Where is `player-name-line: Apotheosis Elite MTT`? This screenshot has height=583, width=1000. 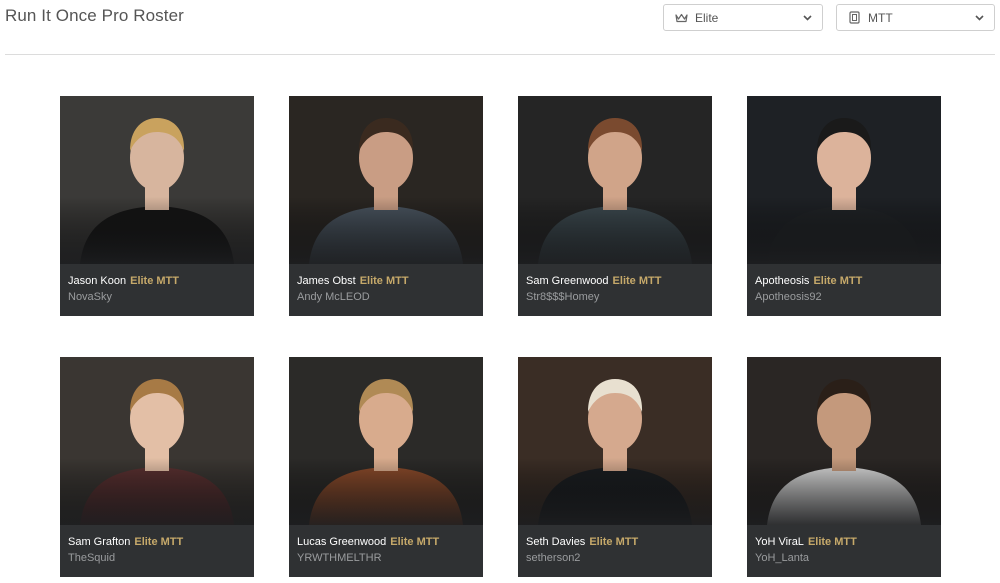
player-name-line: Apotheosis Elite MTT is located at coordinates (808, 281).